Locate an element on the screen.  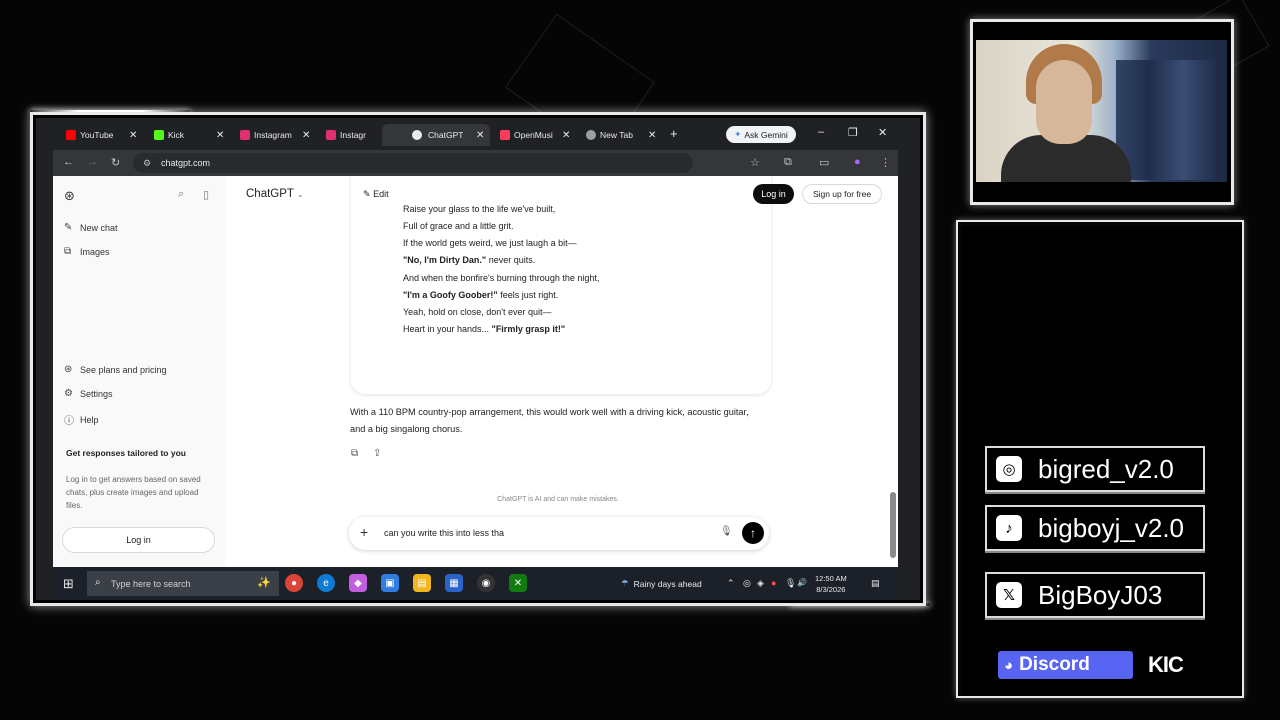
social-handle: BigBoyJ03 is located at coordinates (1100, 594).